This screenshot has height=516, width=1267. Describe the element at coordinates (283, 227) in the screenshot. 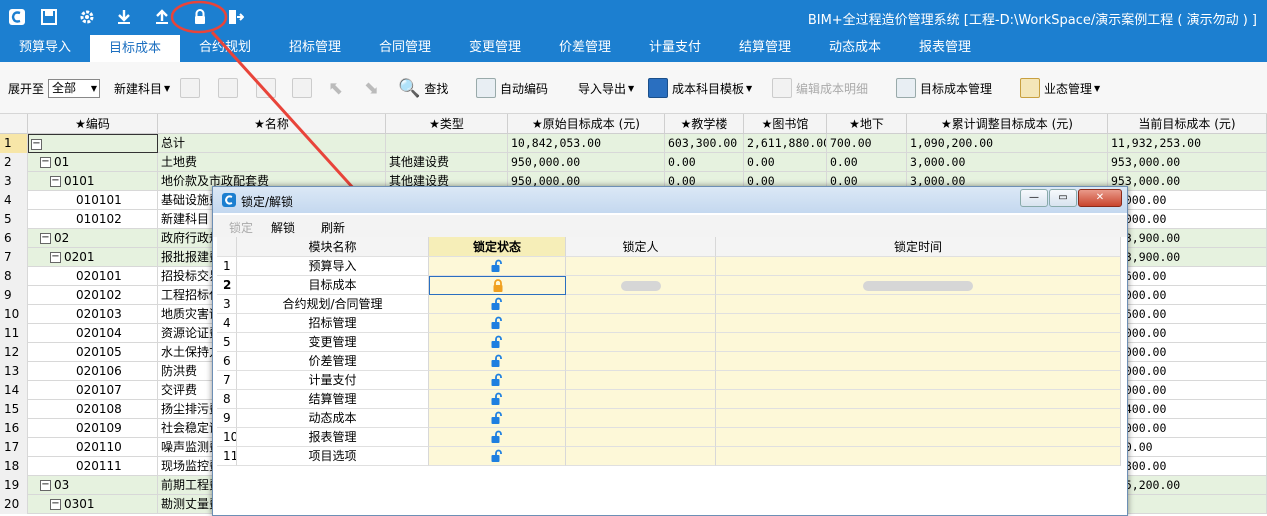

I see `unlock-button: 解锁` at that location.